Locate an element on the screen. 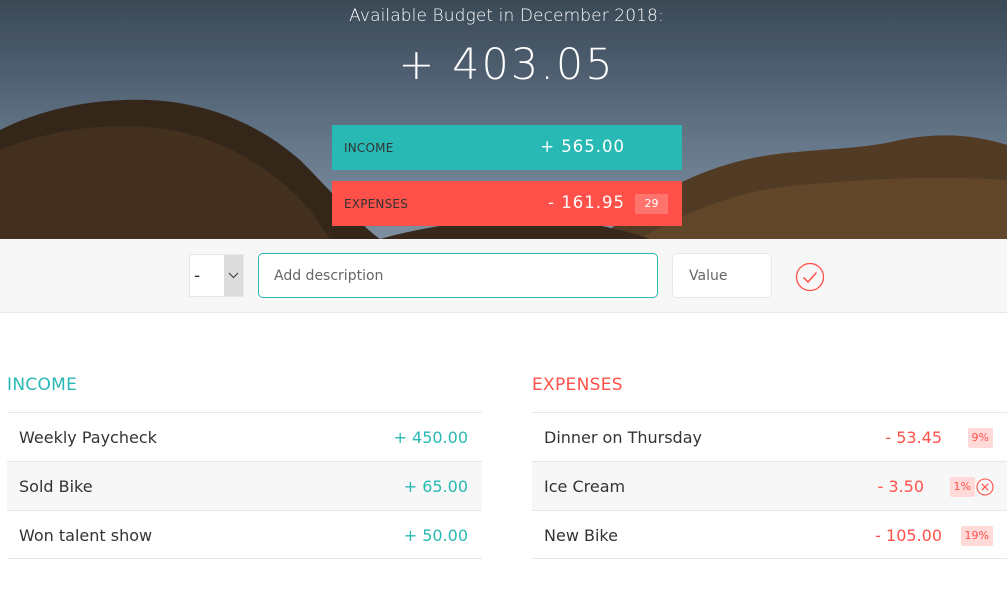 The width and height of the screenshot is (1007, 592). expense-item: Ice Cream - 3.50 1% is located at coordinates (769, 485).